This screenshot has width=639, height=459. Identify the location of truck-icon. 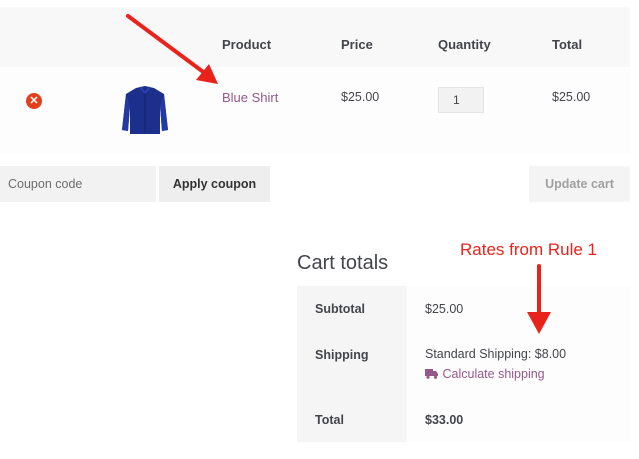
(431, 374).